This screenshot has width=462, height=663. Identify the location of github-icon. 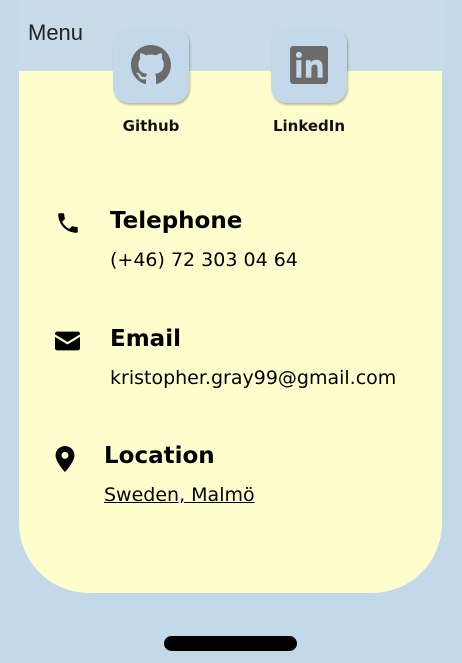
(151, 65).